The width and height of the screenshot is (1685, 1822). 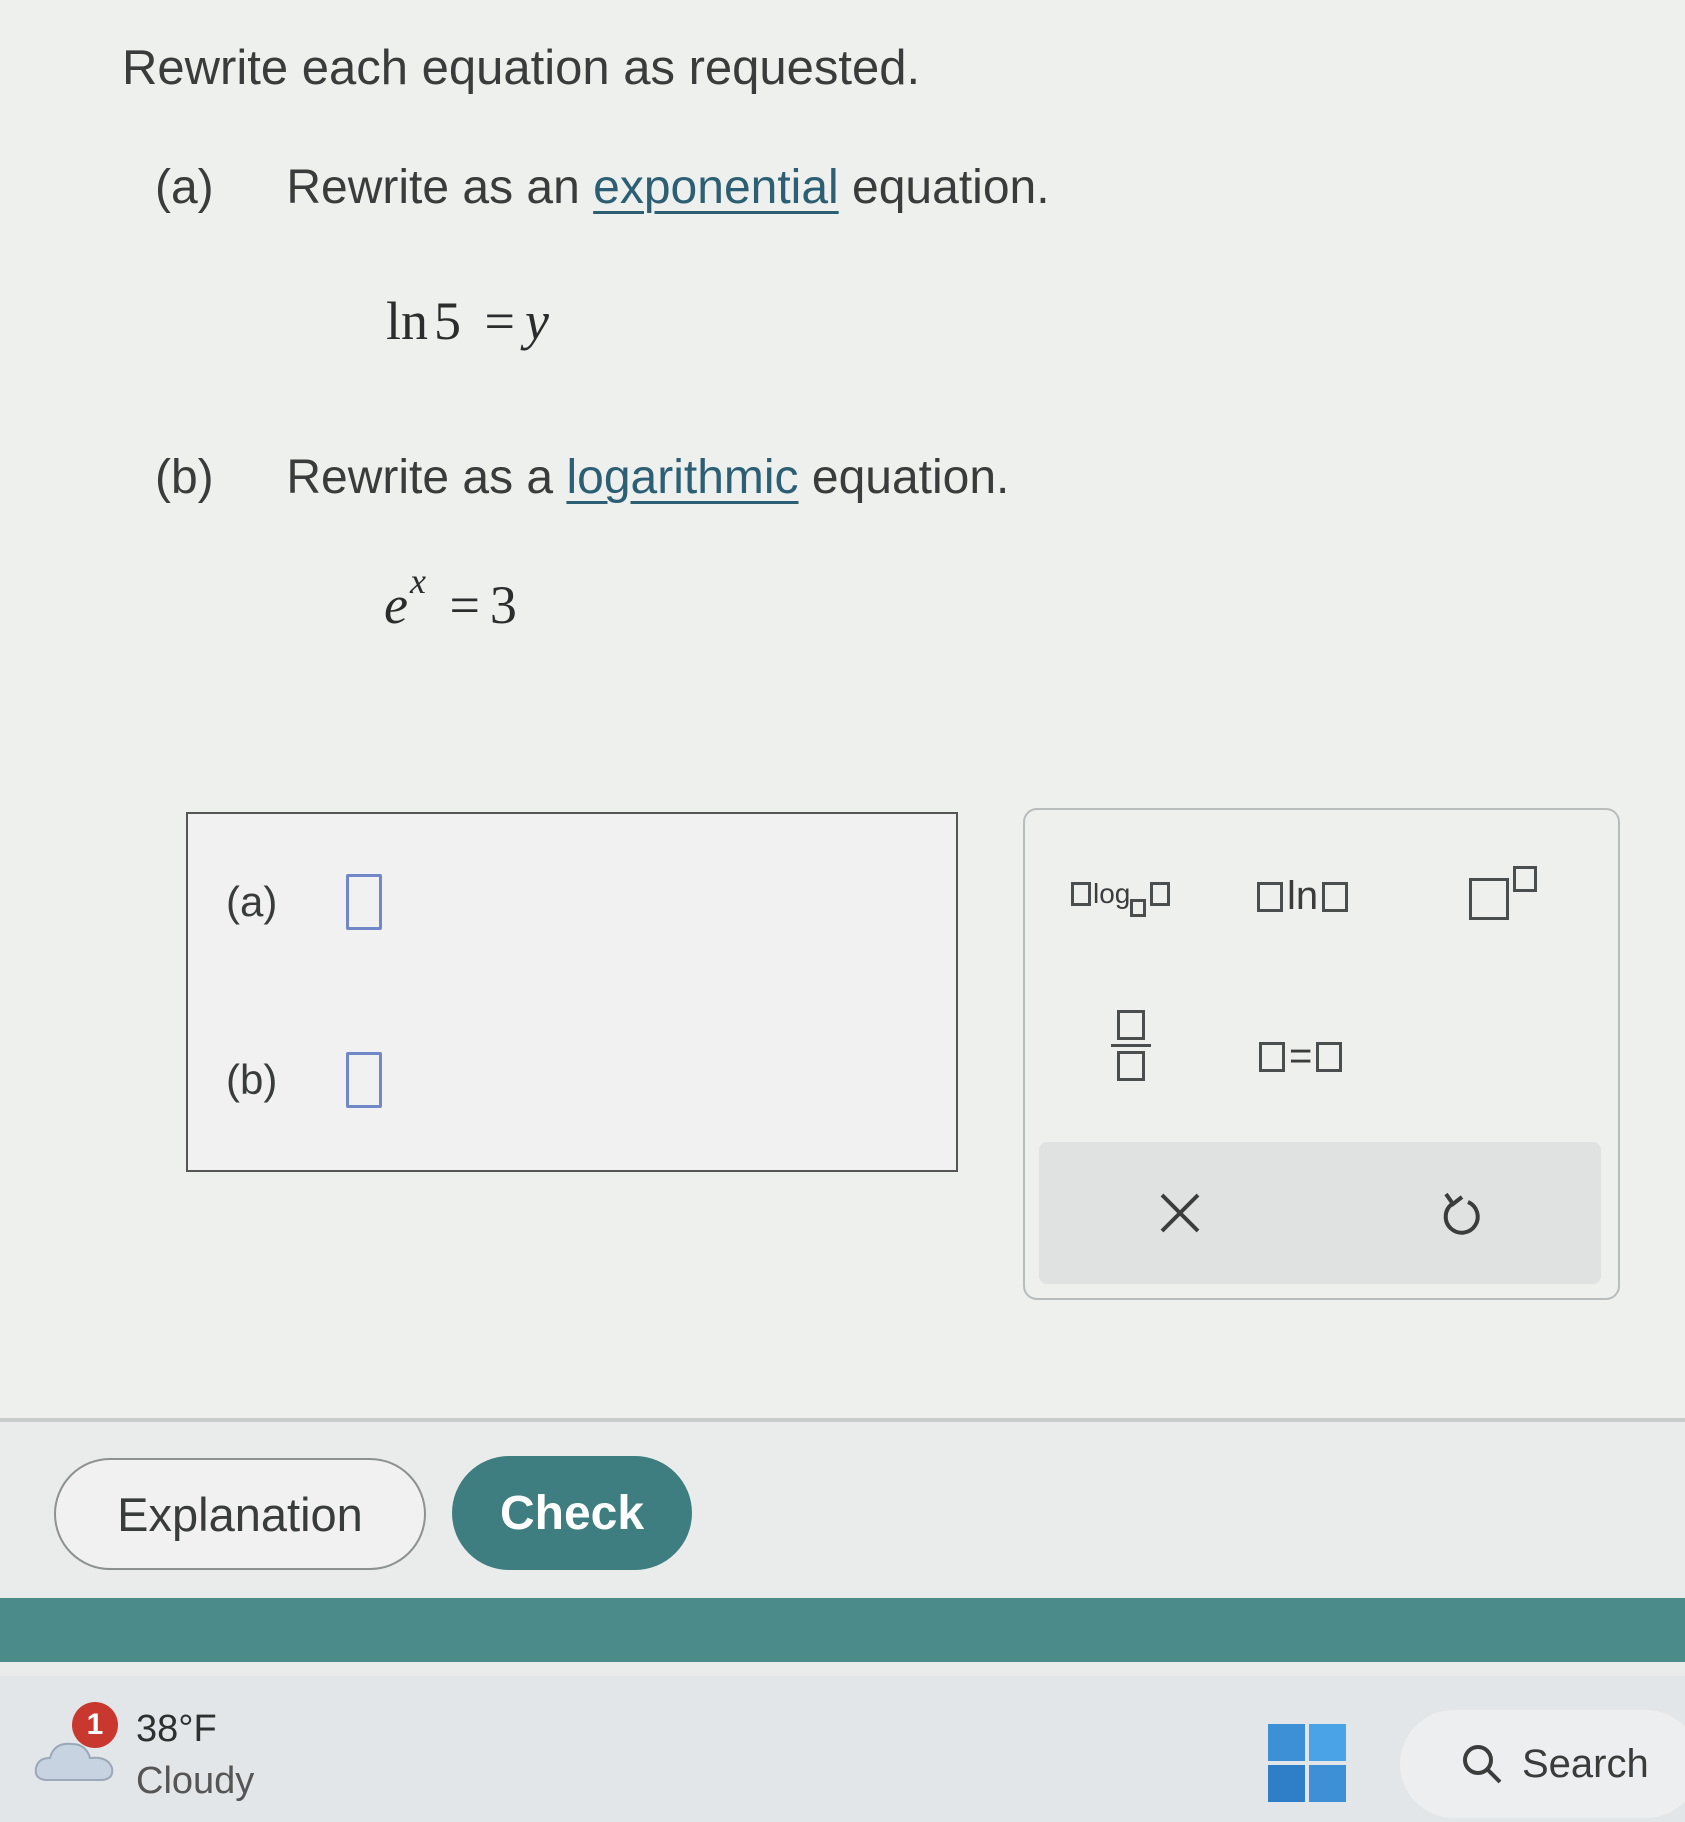 I want to click on ln-button: ln, so click(x=1303, y=896).